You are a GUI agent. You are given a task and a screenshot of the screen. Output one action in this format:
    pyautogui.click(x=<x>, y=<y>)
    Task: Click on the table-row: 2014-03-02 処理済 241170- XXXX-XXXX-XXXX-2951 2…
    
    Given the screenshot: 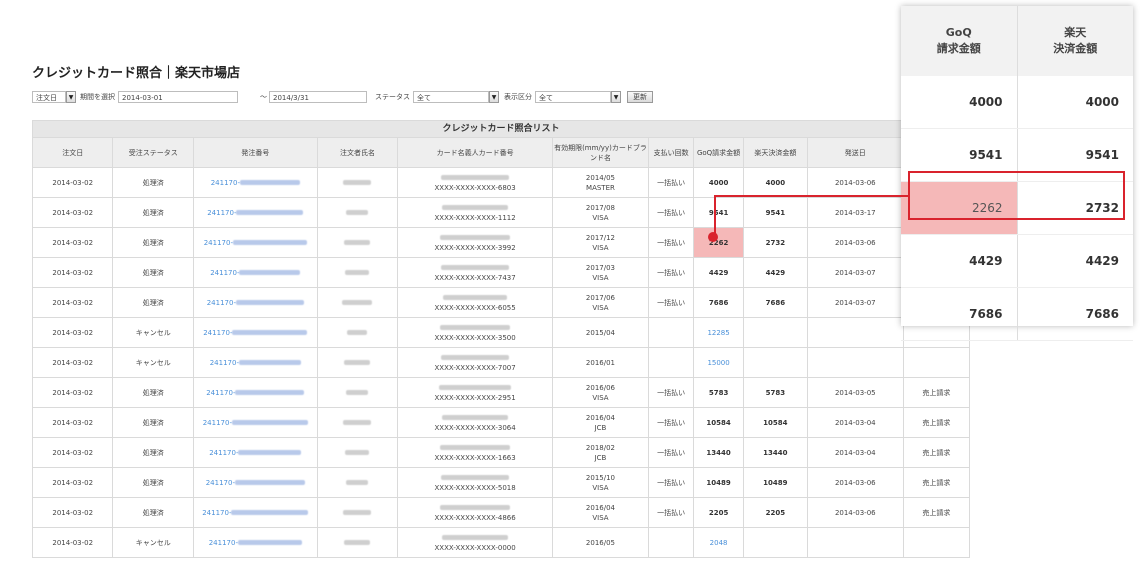 What is the action you would take?
    pyautogui.click(x=501, y=392)
    